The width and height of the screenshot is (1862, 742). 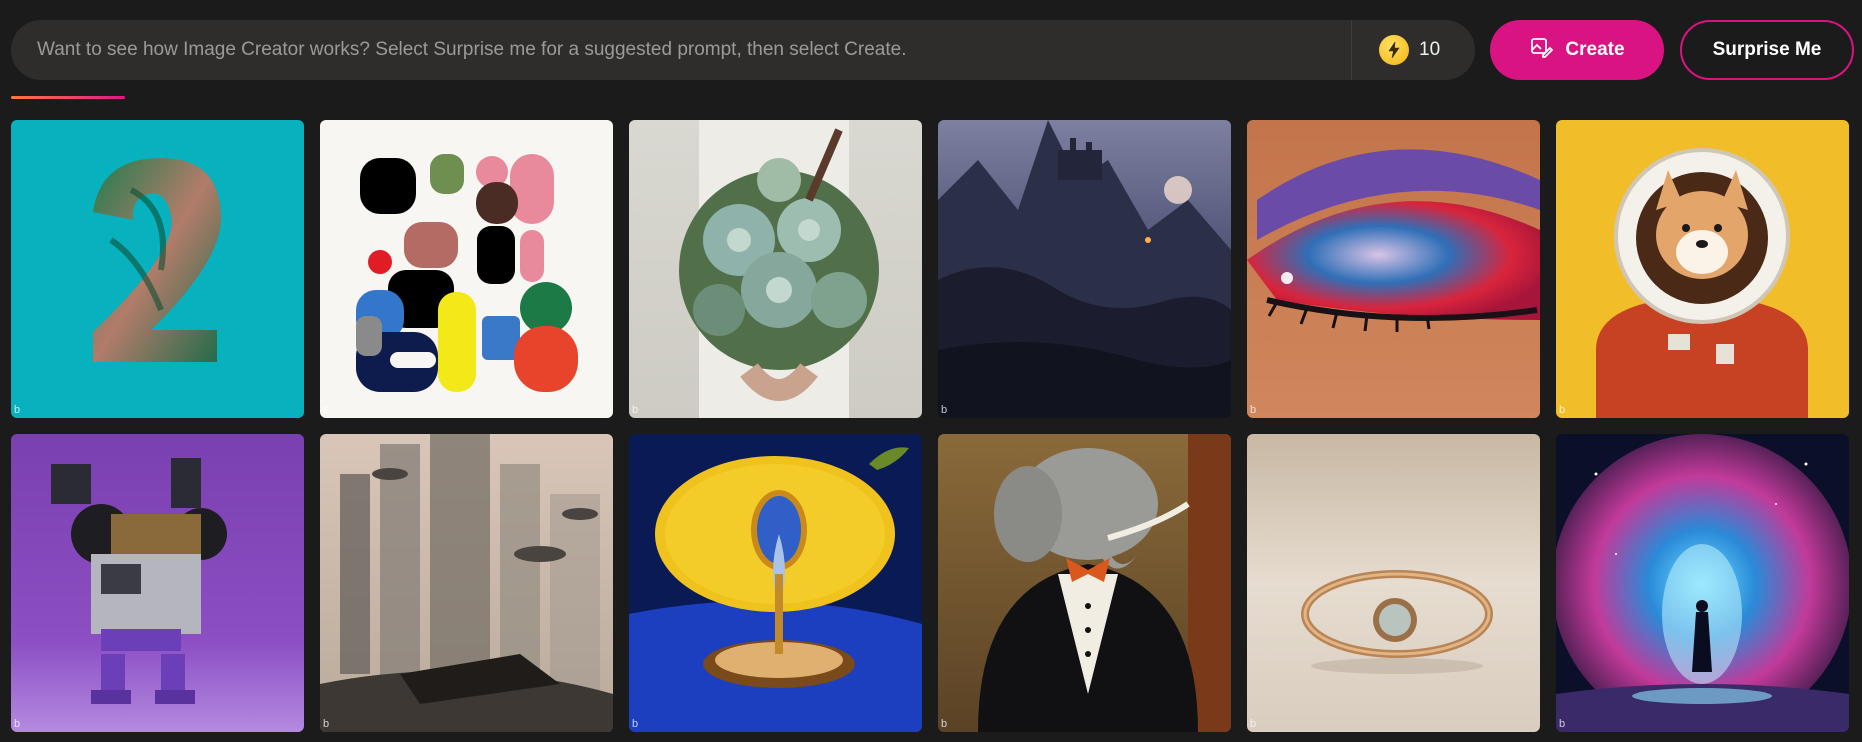 What do you see at coordinates (1413, 50) in the screenshot?
I see `boost-counter: 10` at bounding box center [1413, 50].